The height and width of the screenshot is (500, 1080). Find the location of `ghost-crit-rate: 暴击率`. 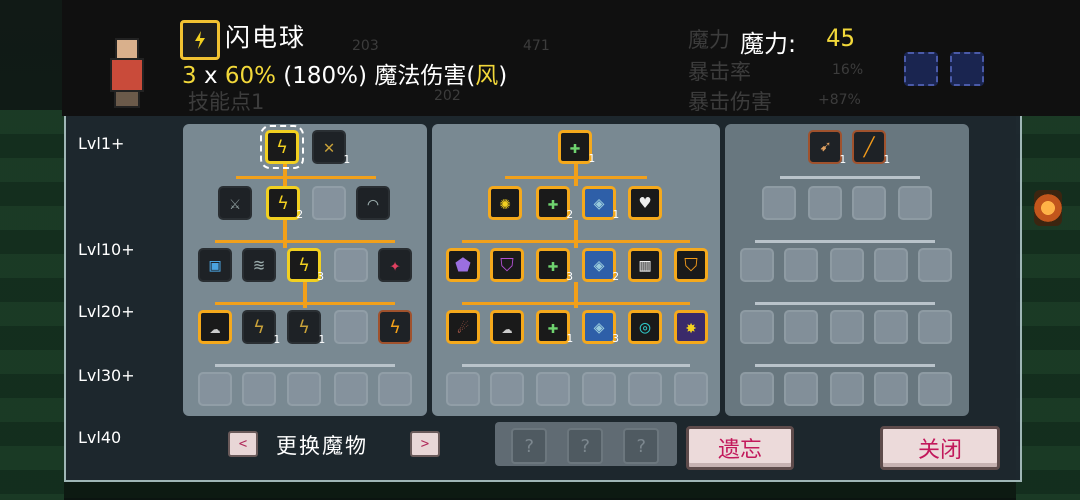

ghost-crit-rate: 暴击率 is located at coordinates (719, 72).